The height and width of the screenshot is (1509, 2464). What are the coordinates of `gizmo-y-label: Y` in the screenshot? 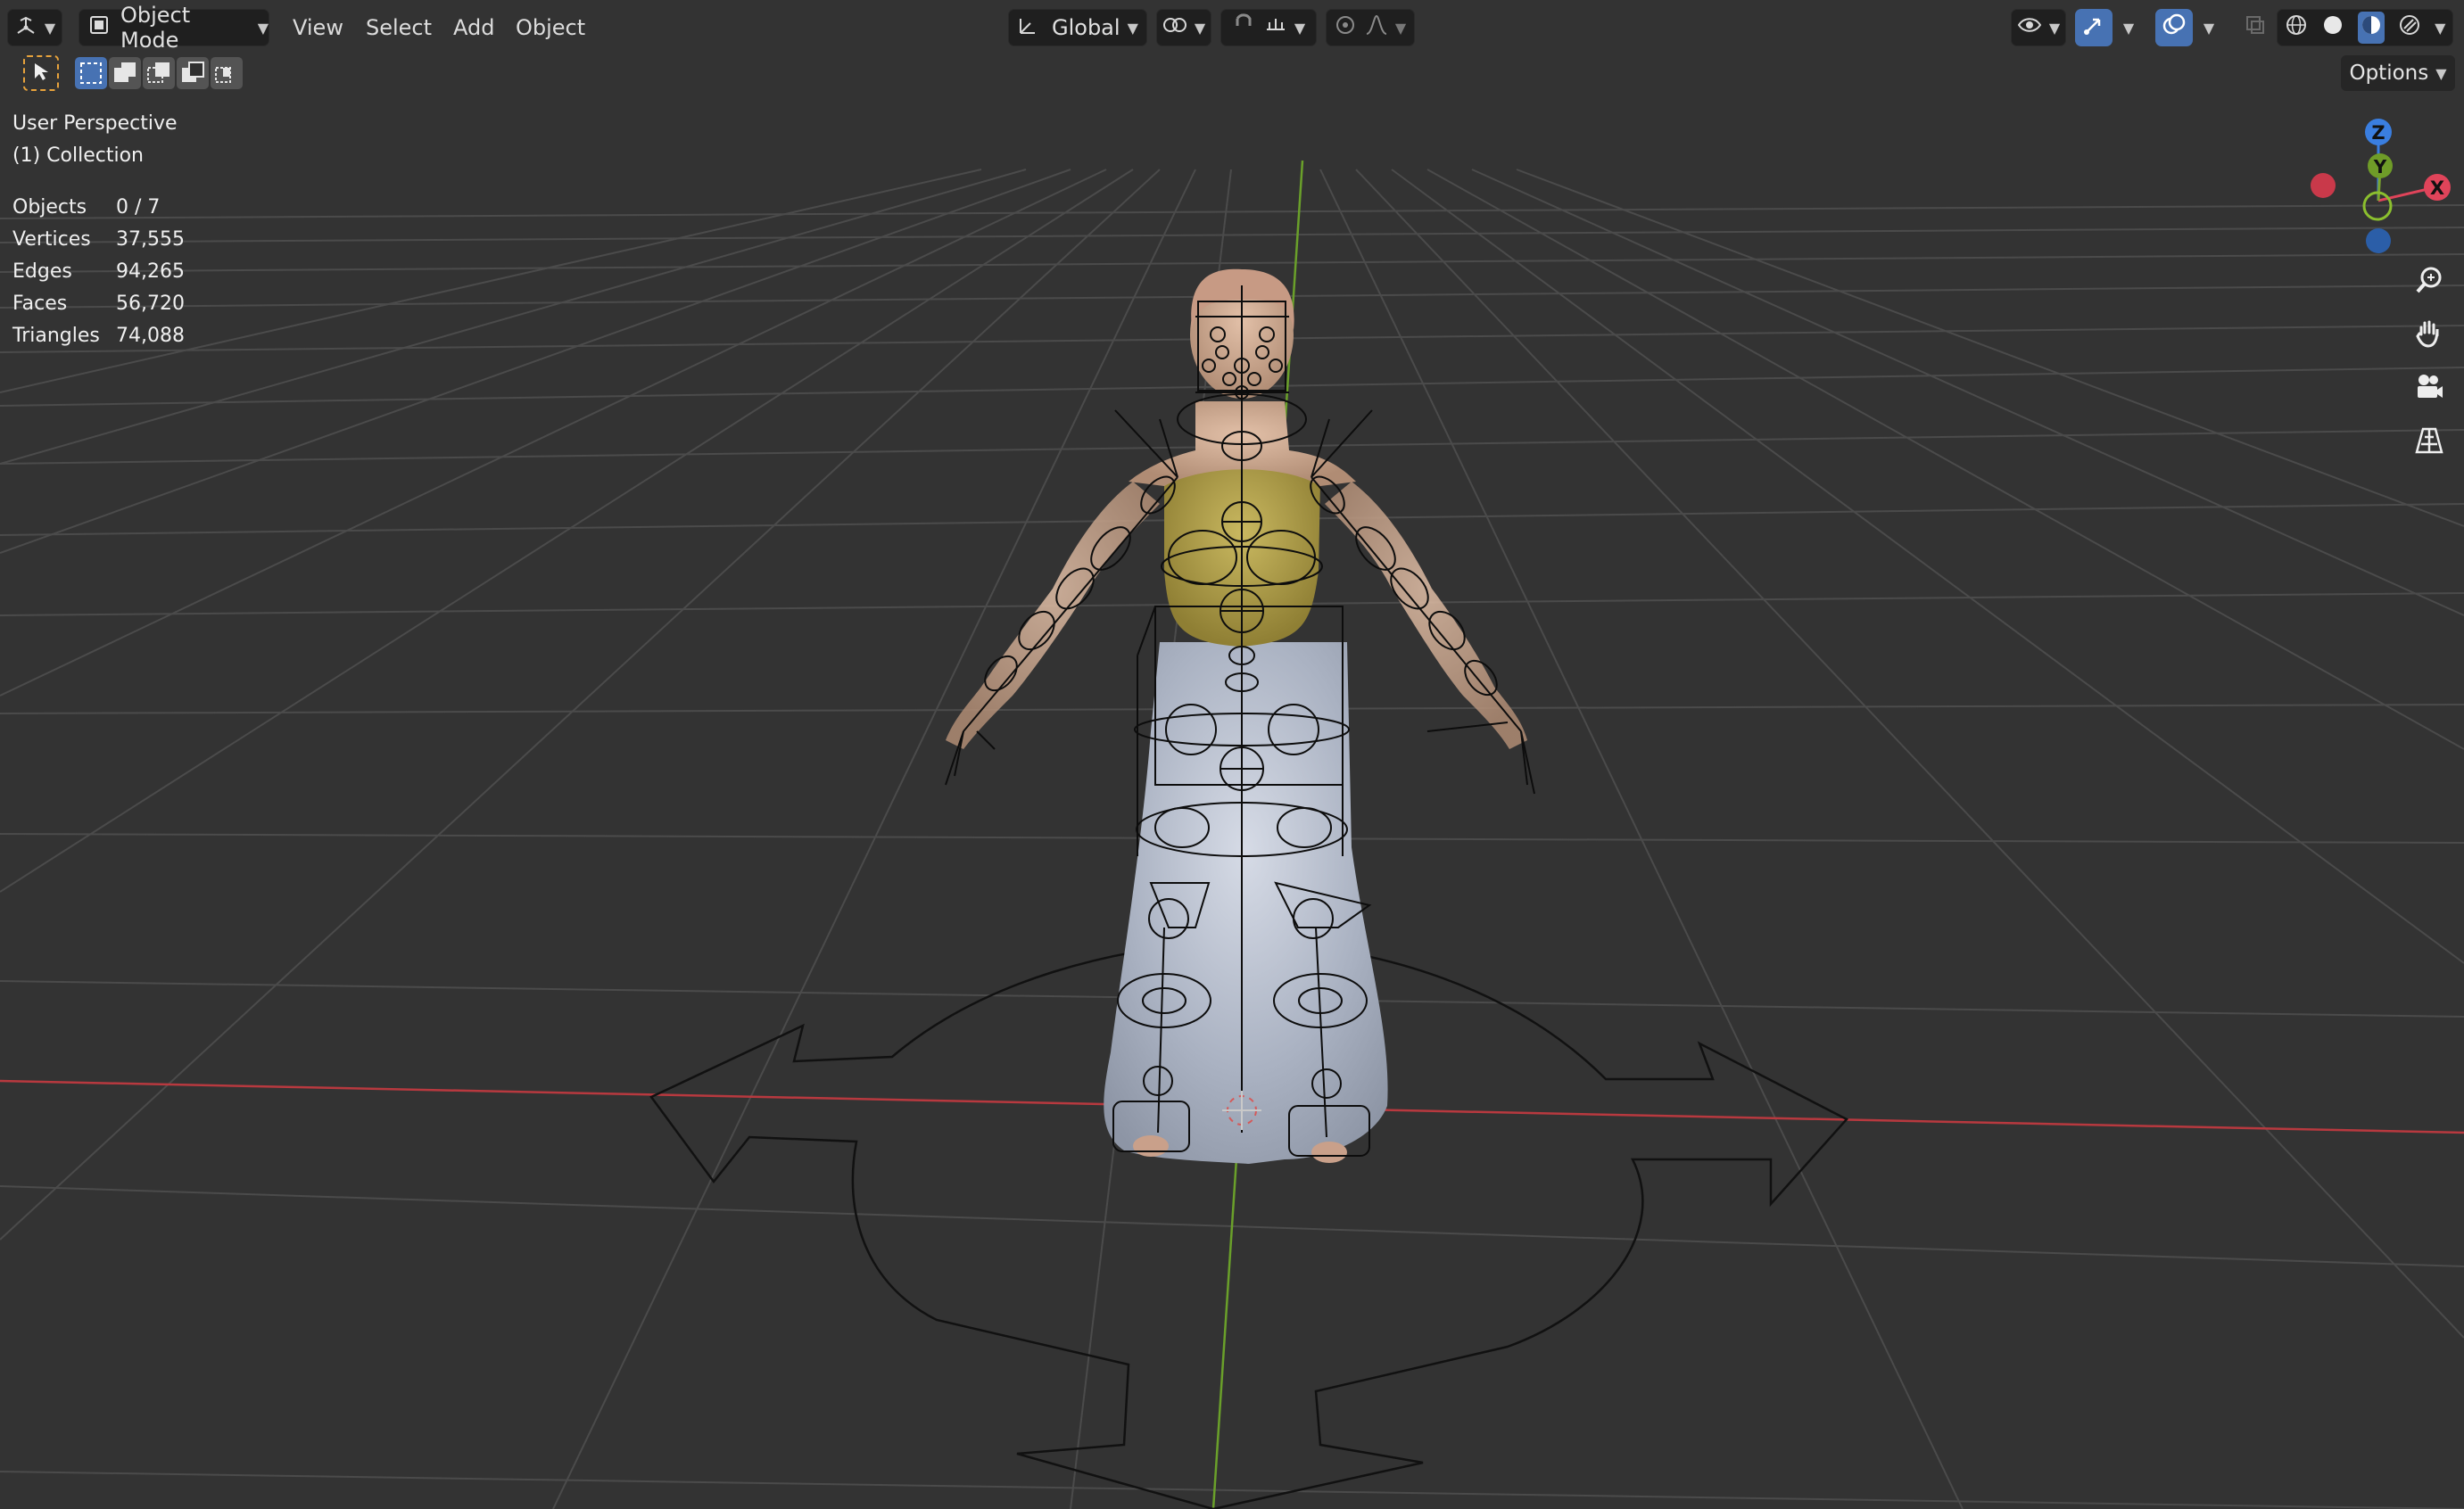 It's located at (2380, 167).